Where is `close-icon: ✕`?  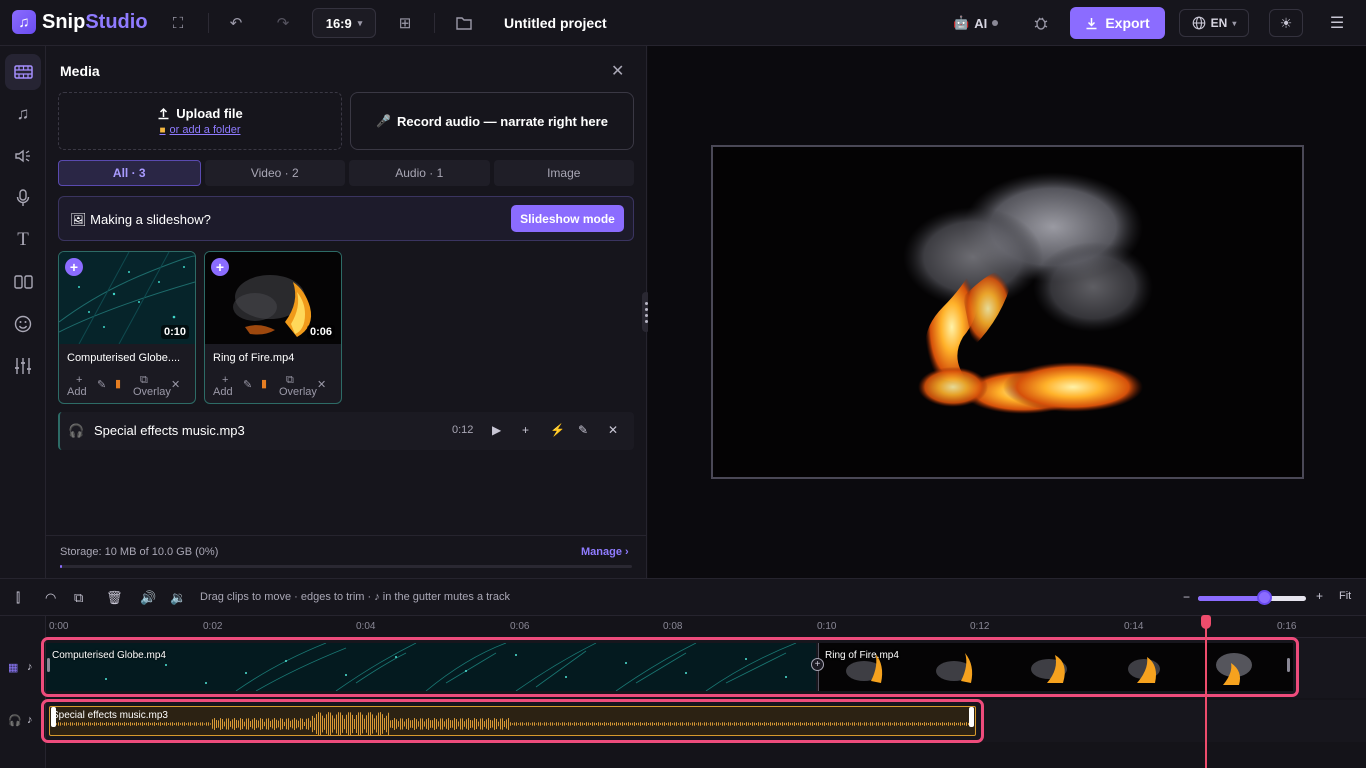
close-icon: ✕ is located at coordinates (617, 71).